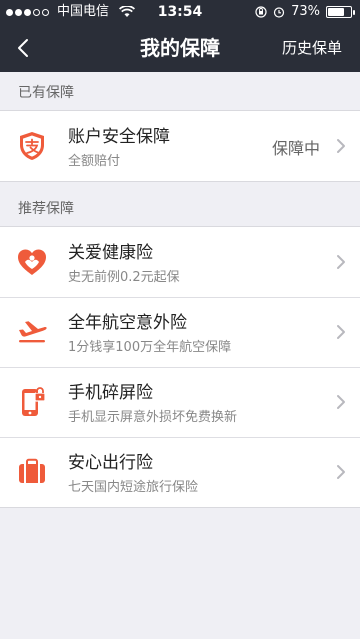 The width and height of the screenshot is (360, 639). I want to click on battery-icon, so click(340, 12).